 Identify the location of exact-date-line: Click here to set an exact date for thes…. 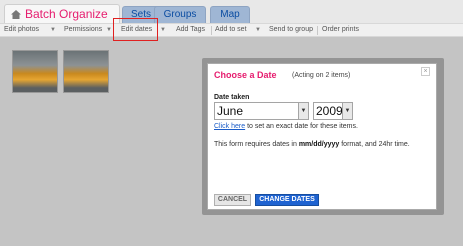
(286, 126).